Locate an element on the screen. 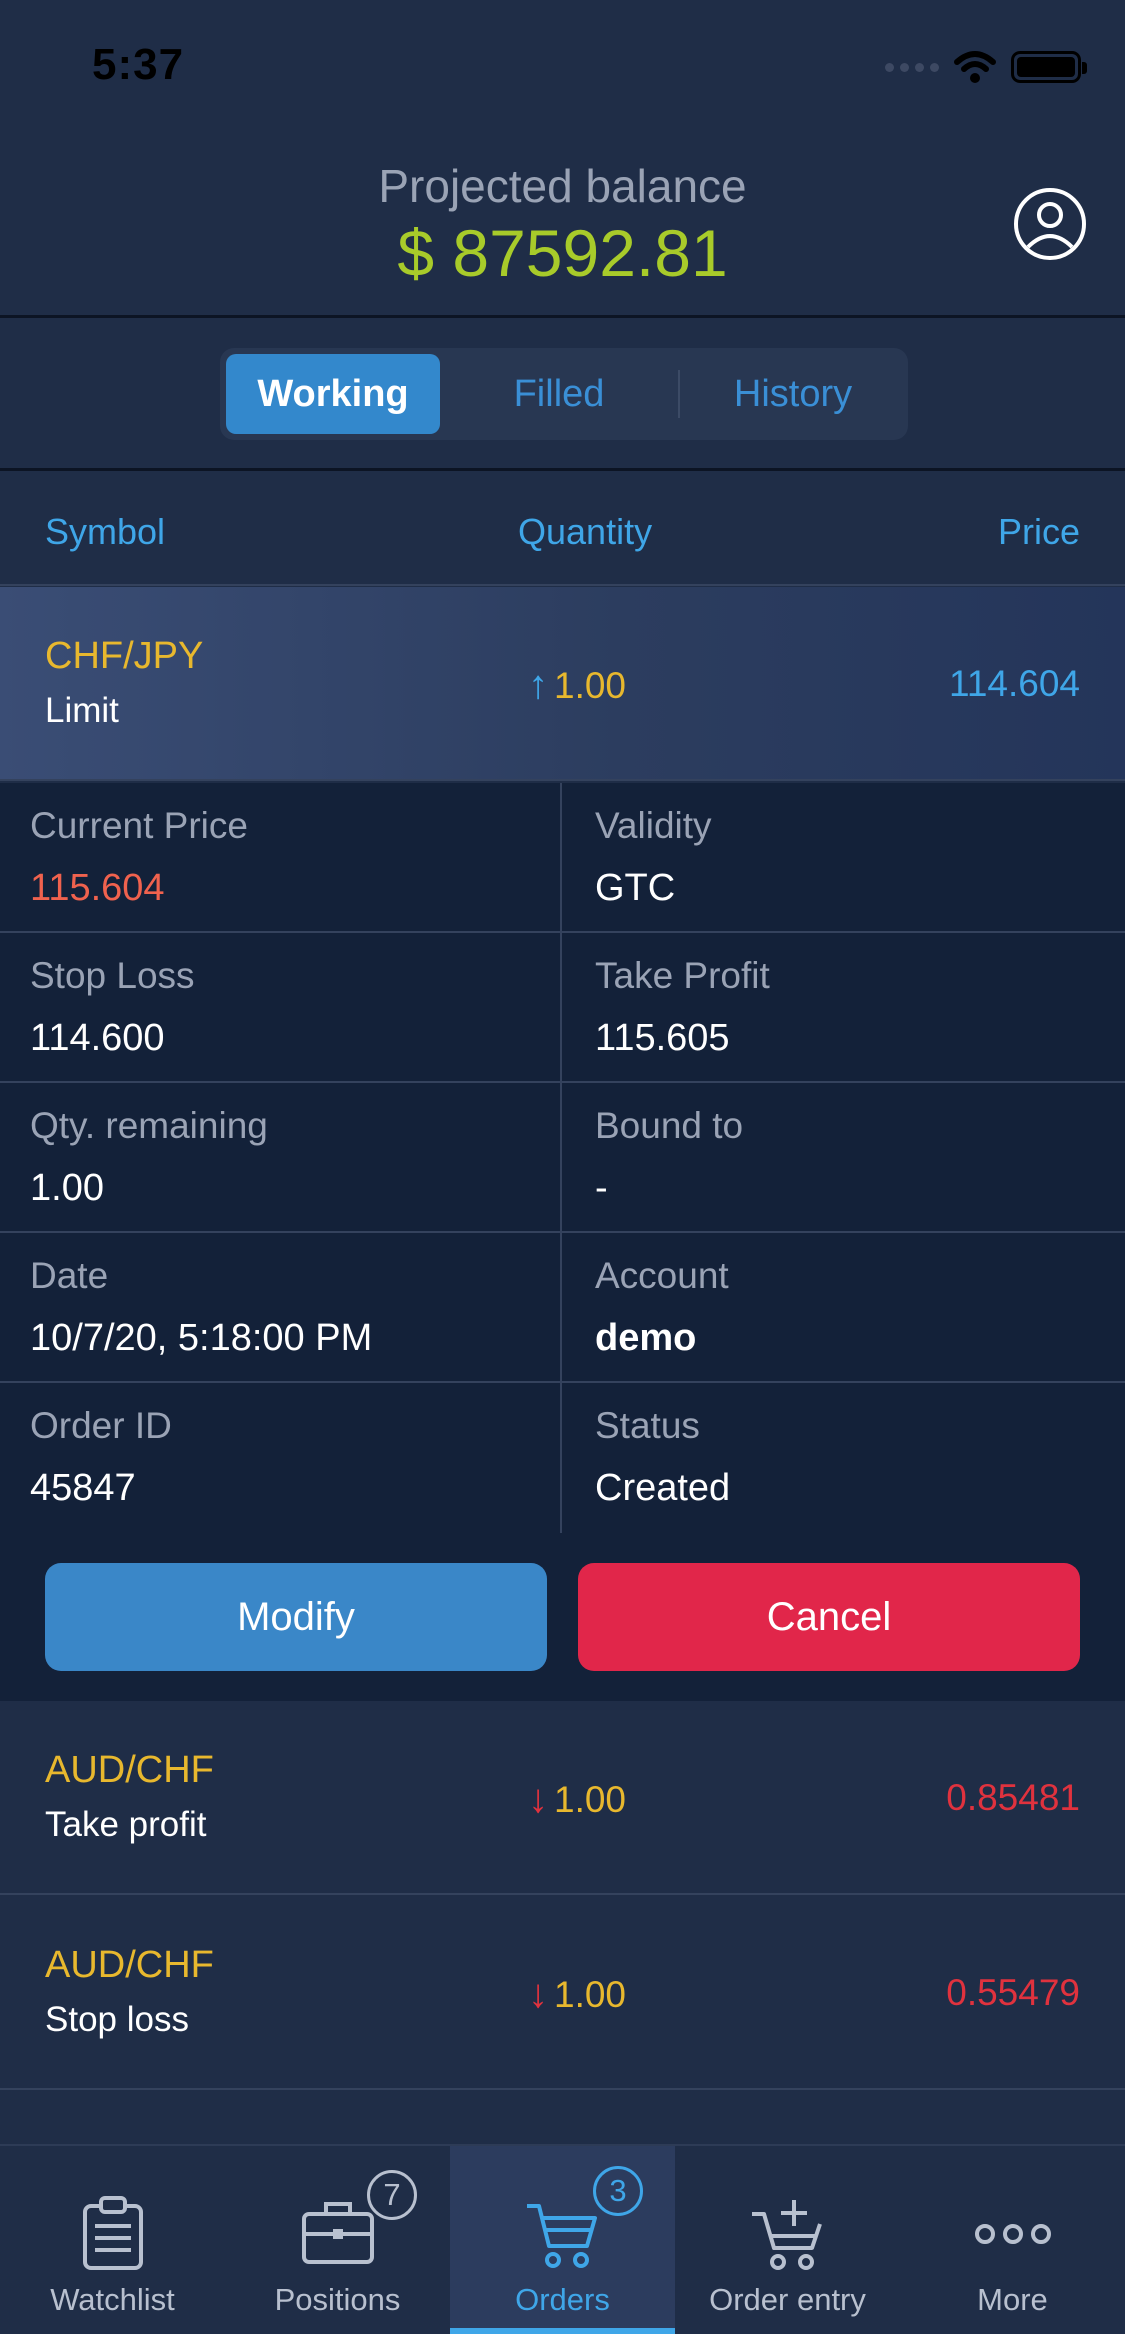 This screenshot has width=1125, height=2334. column-quantity: Quantity is located at coordinates (585, 531).